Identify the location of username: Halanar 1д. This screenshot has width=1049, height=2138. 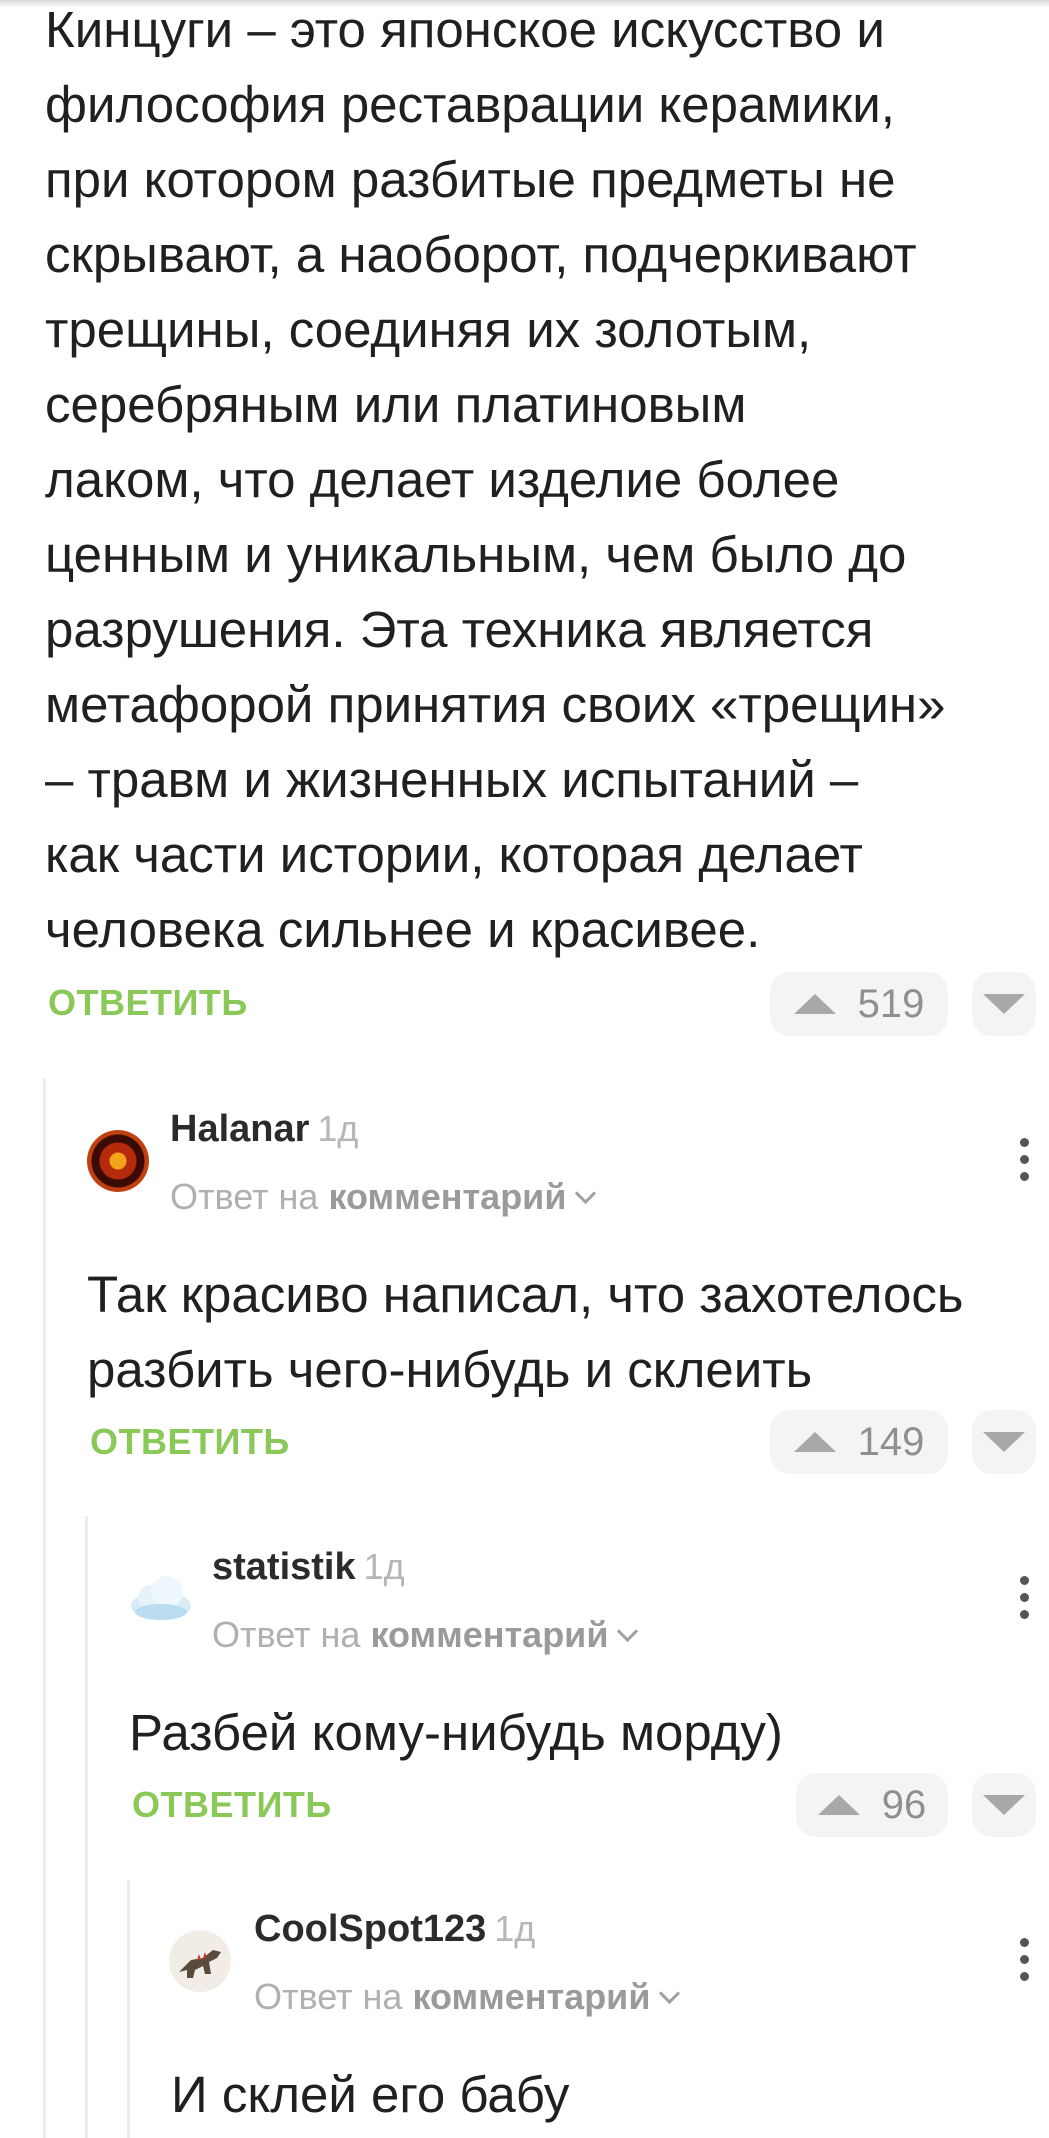
(264, 1129).